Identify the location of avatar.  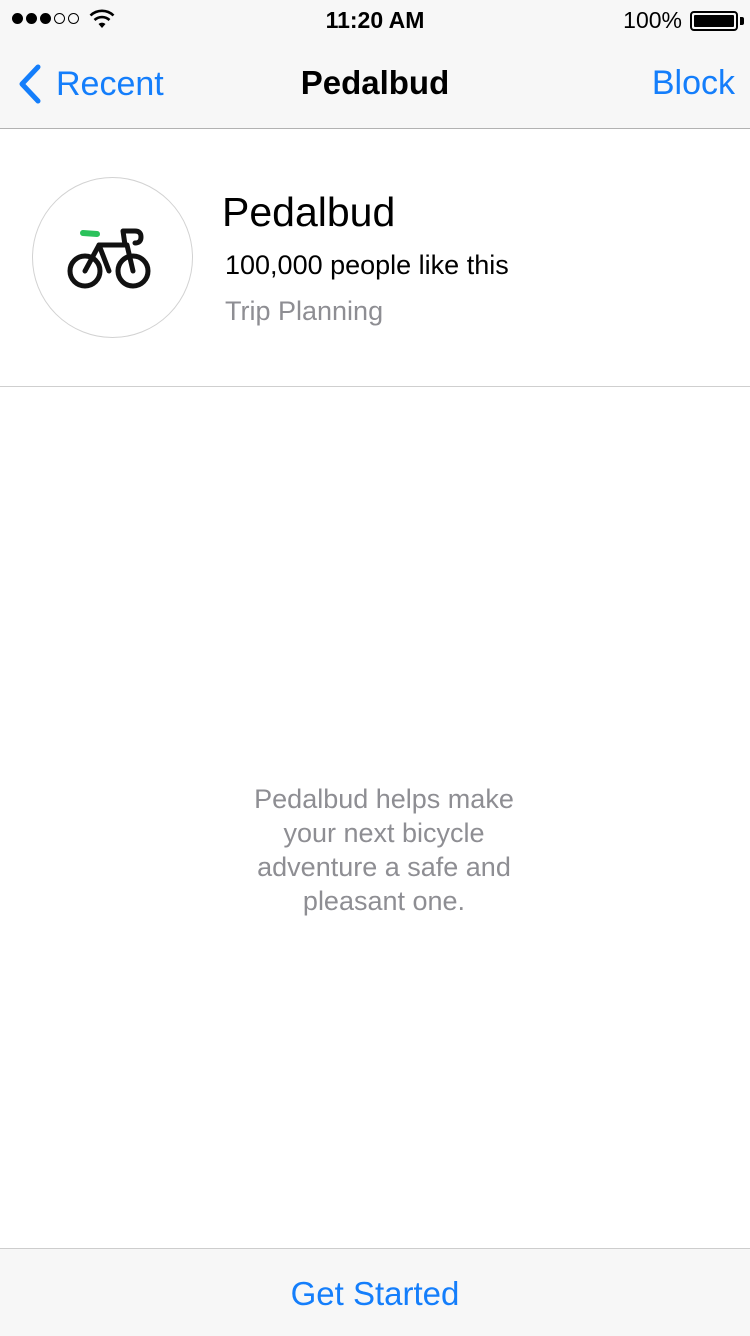
(112, 257).